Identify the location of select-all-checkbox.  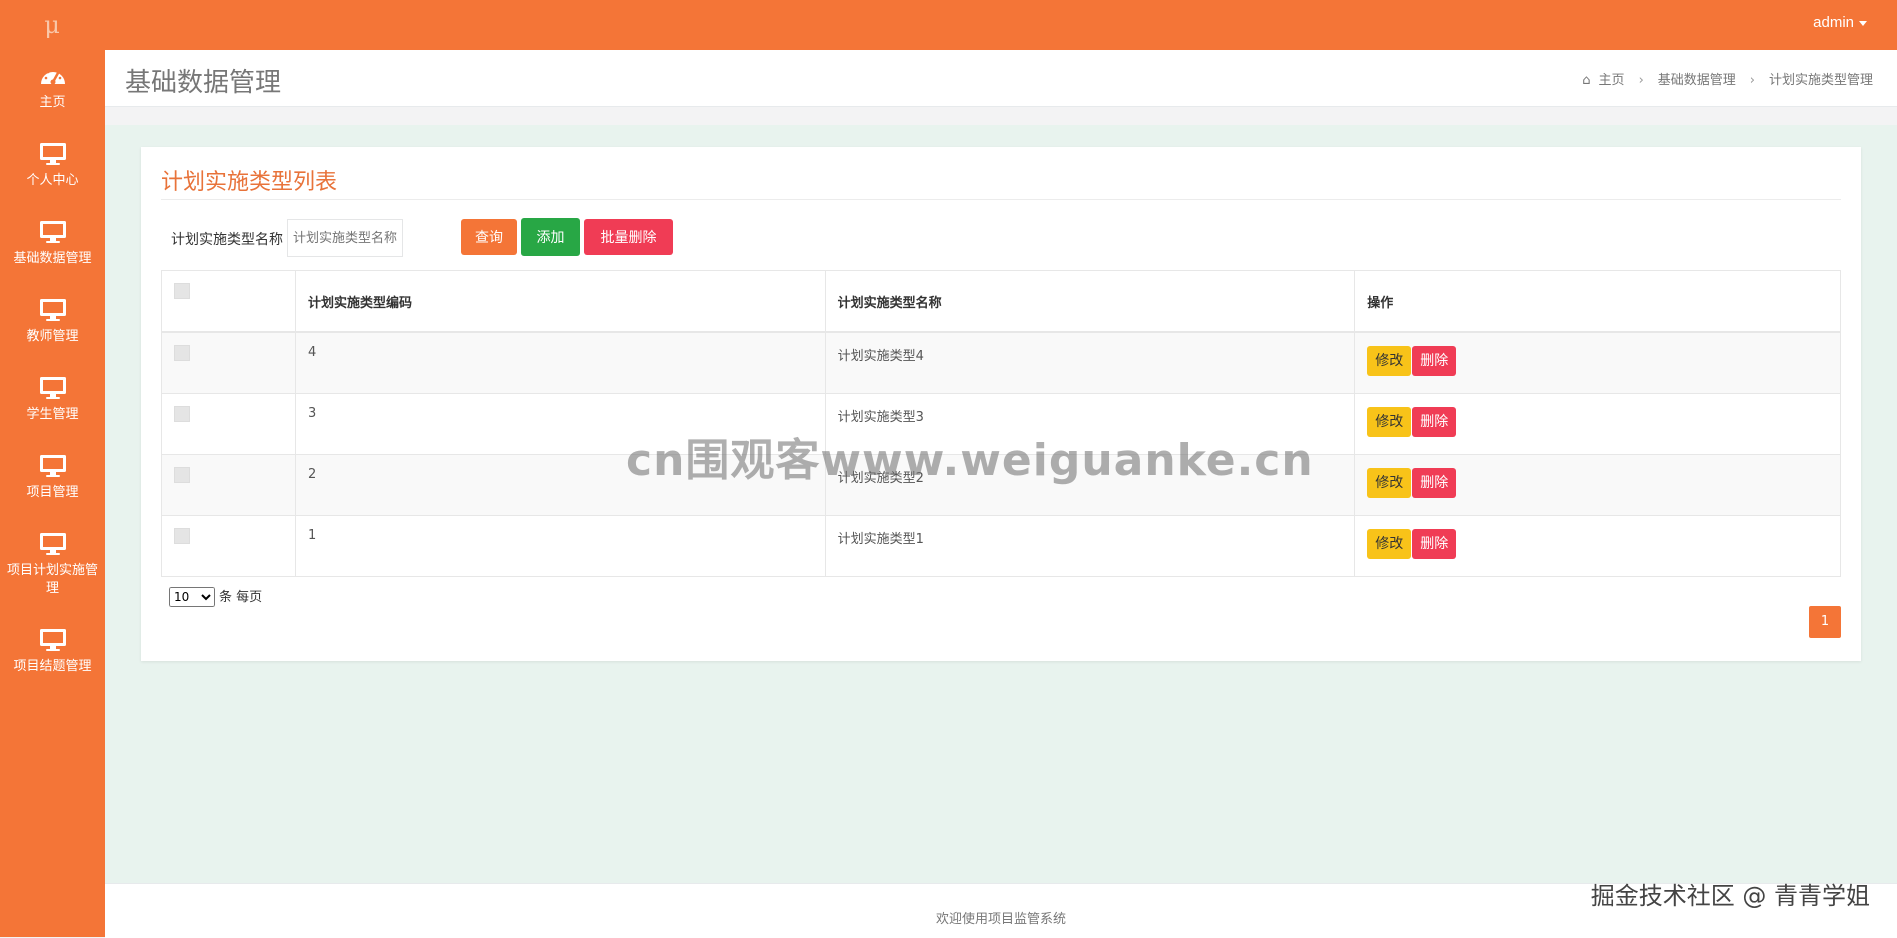
(182, 291).